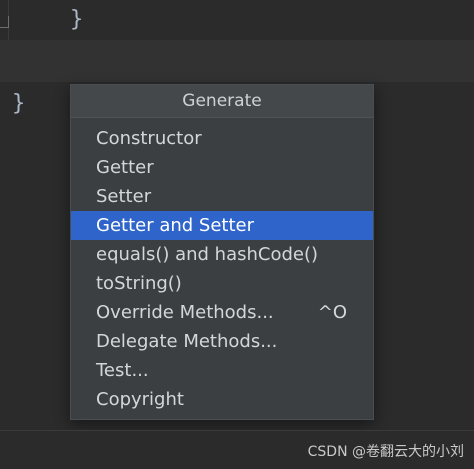 The width and height of the screenshot is (474, 469). I want to click on menu-item-equals-hashcode: equals() and hashCode(), so click(222, 254).